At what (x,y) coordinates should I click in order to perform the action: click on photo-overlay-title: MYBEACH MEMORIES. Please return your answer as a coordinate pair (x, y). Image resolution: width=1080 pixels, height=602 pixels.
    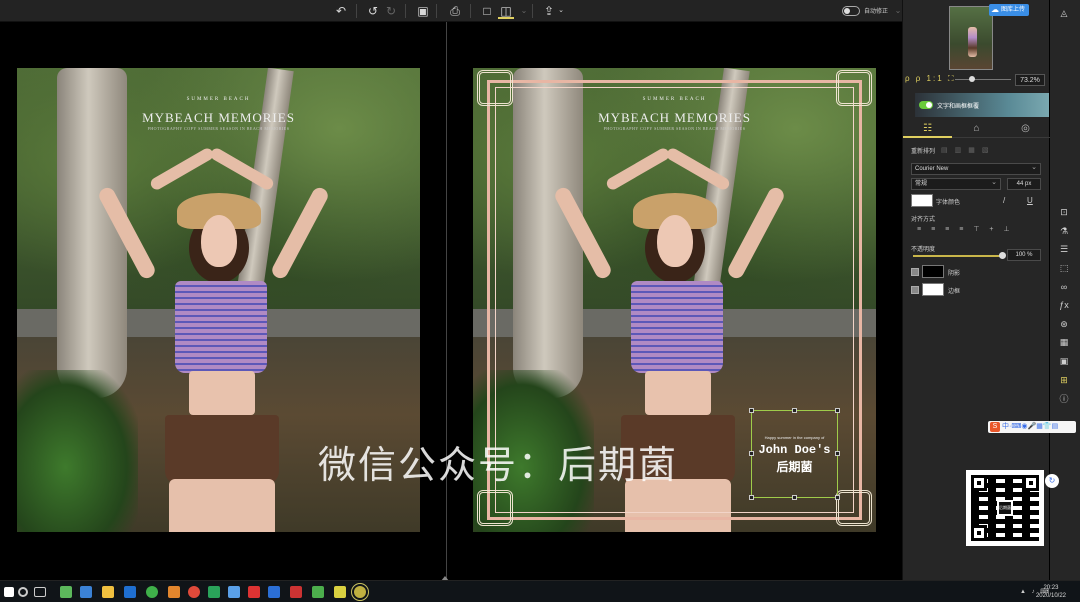
    Looking at the image, I should click on (218, 117).